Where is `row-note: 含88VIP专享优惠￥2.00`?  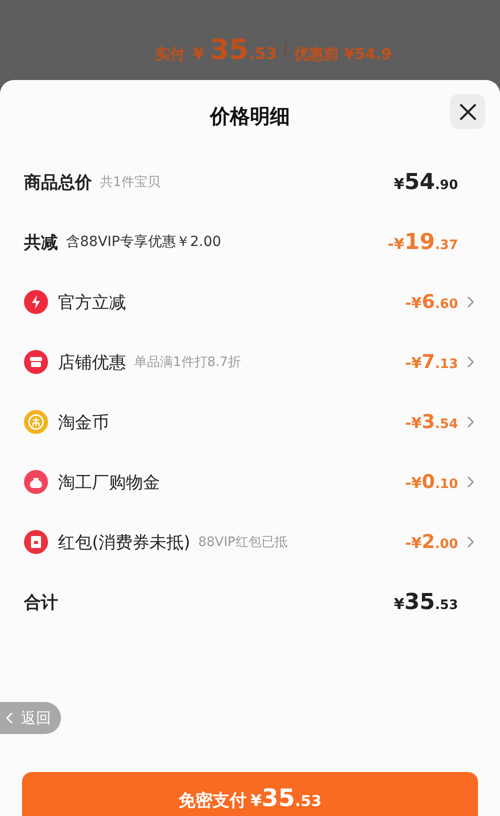 row-note: 含88VIP专享优惠￥2.00 is located at coordinates (144, 242).